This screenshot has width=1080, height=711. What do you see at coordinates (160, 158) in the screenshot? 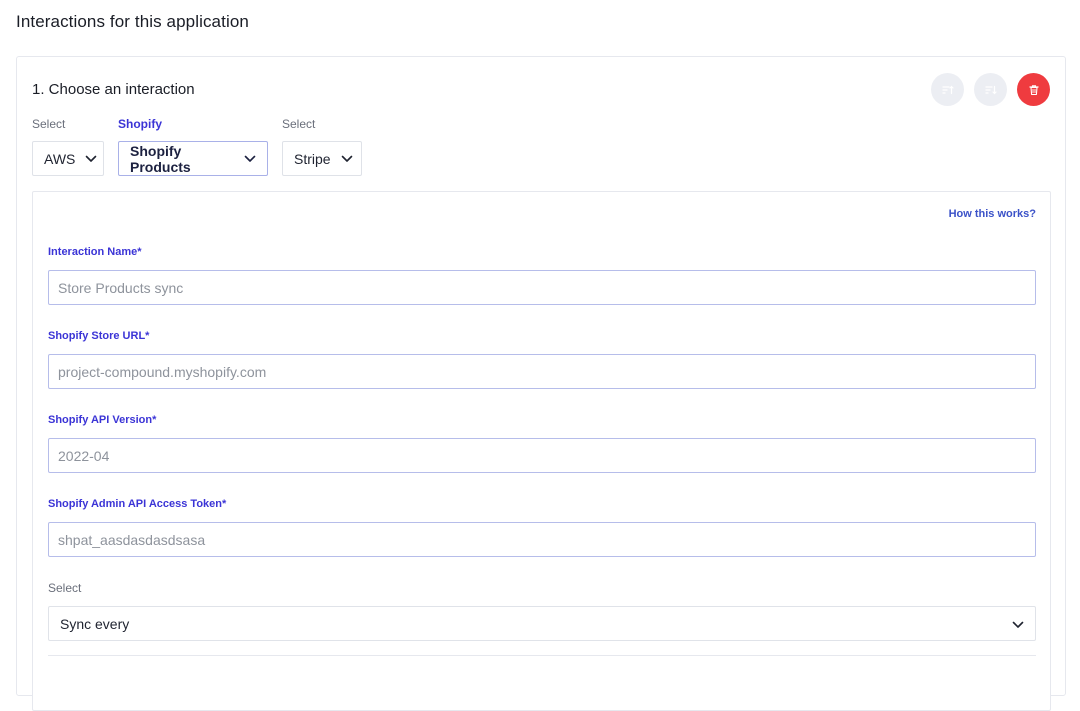
I see `shopify-dropdown-value: Shopify Products` at bounding box center [160, 158].